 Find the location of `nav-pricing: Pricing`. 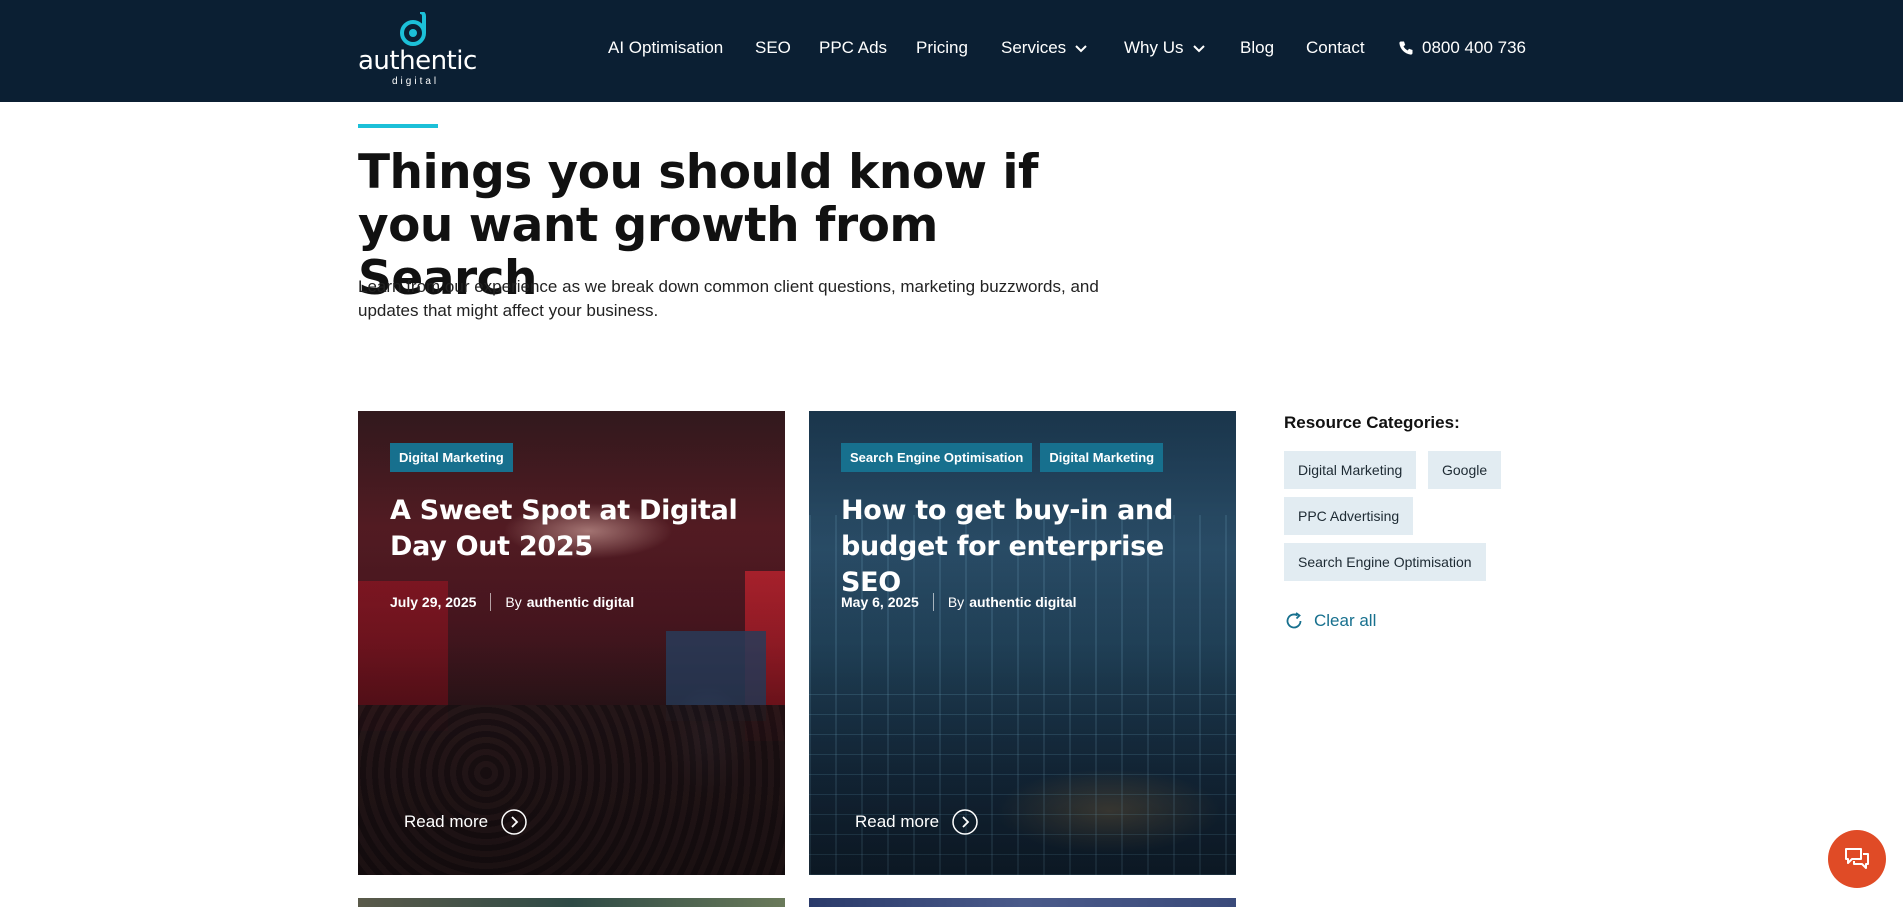

nav-pricing: Pricing is located at coordinates (942, 48).